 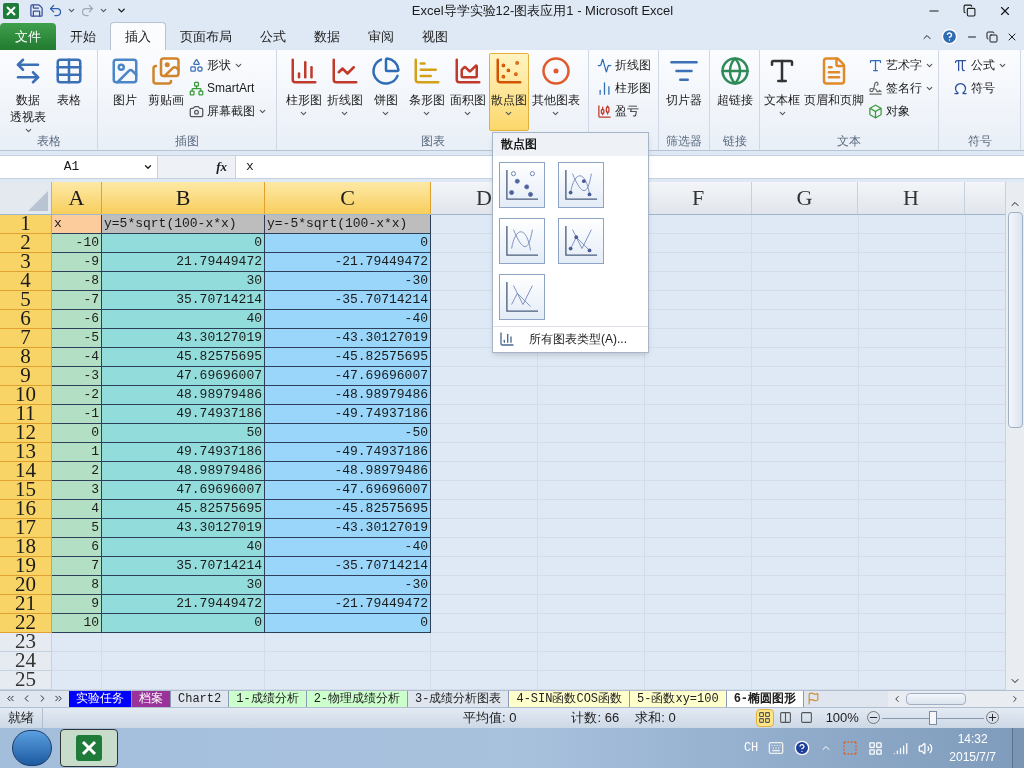 I want to click on object-icon, so click(x=875, y=111).